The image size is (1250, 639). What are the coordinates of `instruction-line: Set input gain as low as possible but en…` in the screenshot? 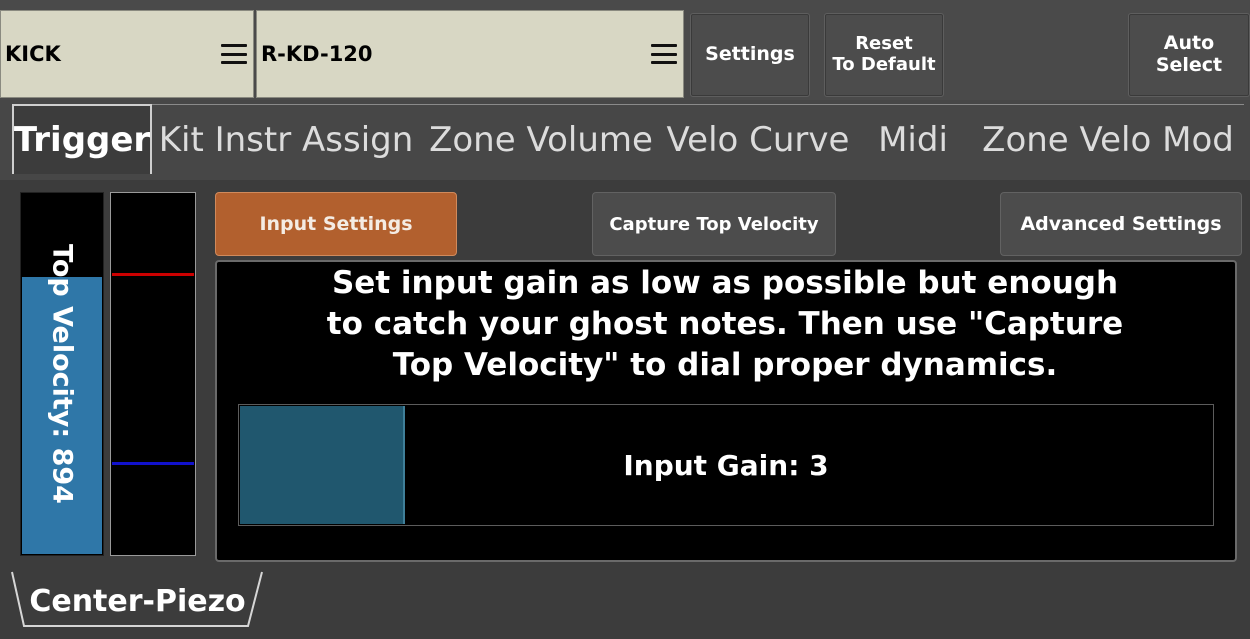 It's located at (725, 283).